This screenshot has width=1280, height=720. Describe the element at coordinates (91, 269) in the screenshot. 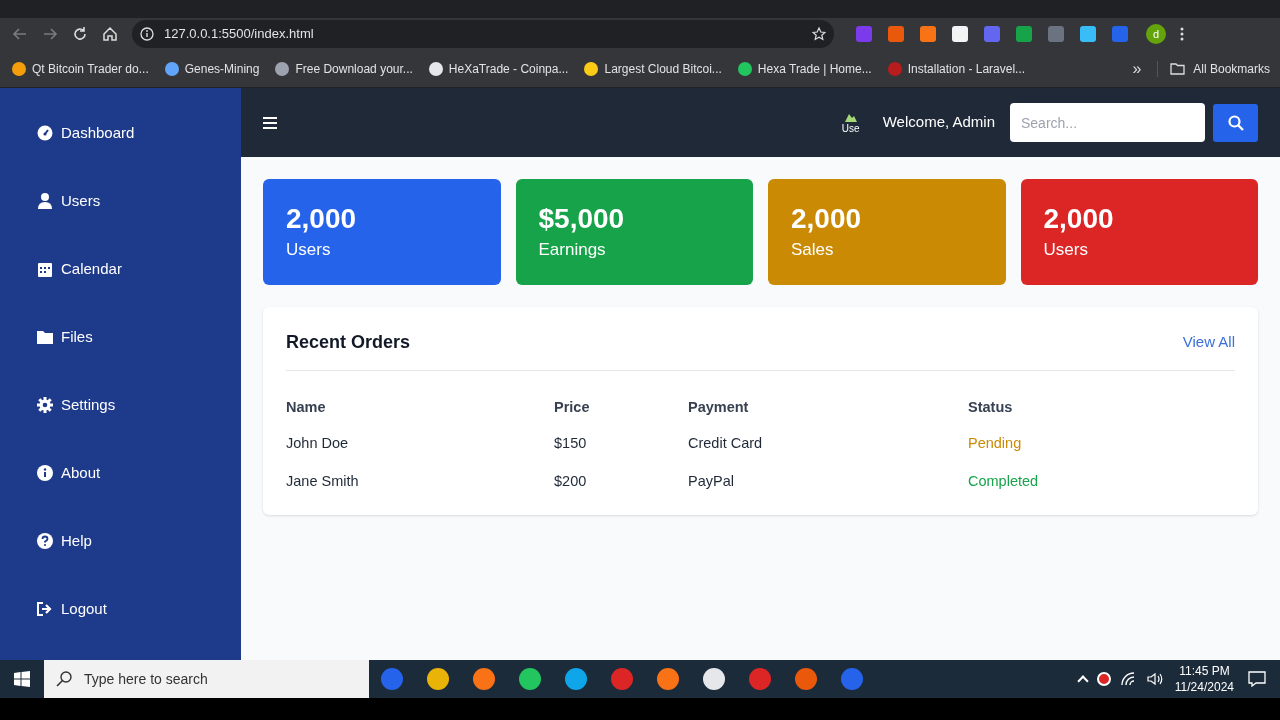

I see `sidebar-item-label: Calendar` at that location.